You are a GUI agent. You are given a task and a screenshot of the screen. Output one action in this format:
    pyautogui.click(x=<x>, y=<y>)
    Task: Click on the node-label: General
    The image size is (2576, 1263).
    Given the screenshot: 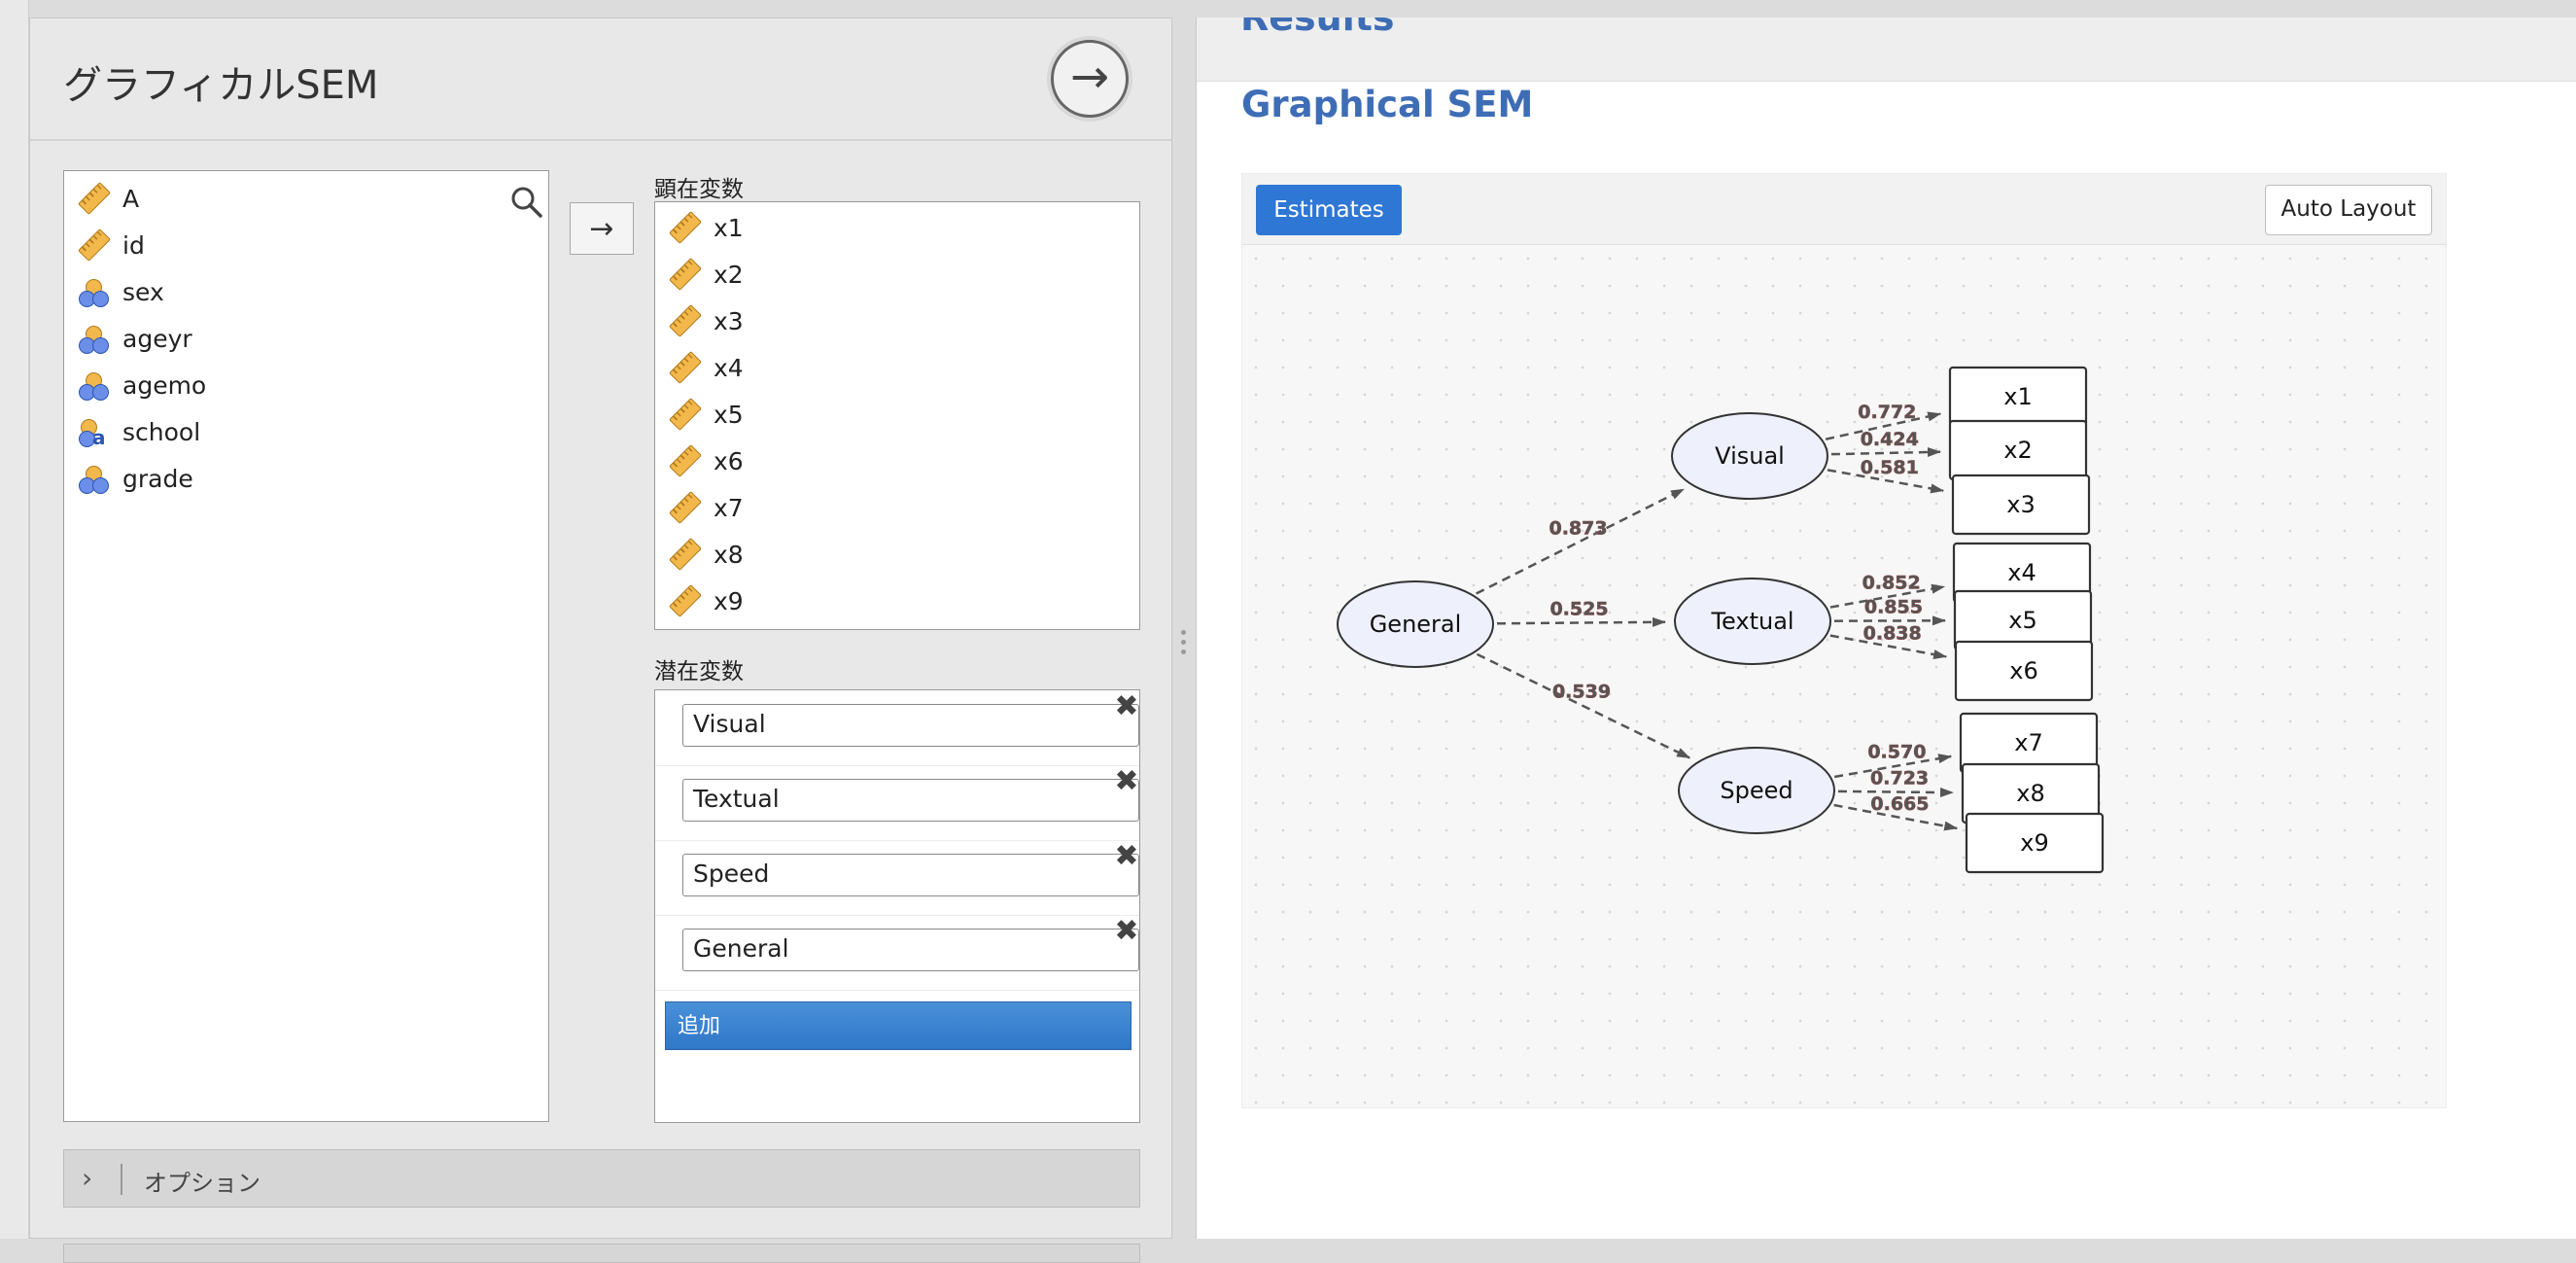 What is the action you would take?
    pyautogui.click(x=1416, y=624)
    